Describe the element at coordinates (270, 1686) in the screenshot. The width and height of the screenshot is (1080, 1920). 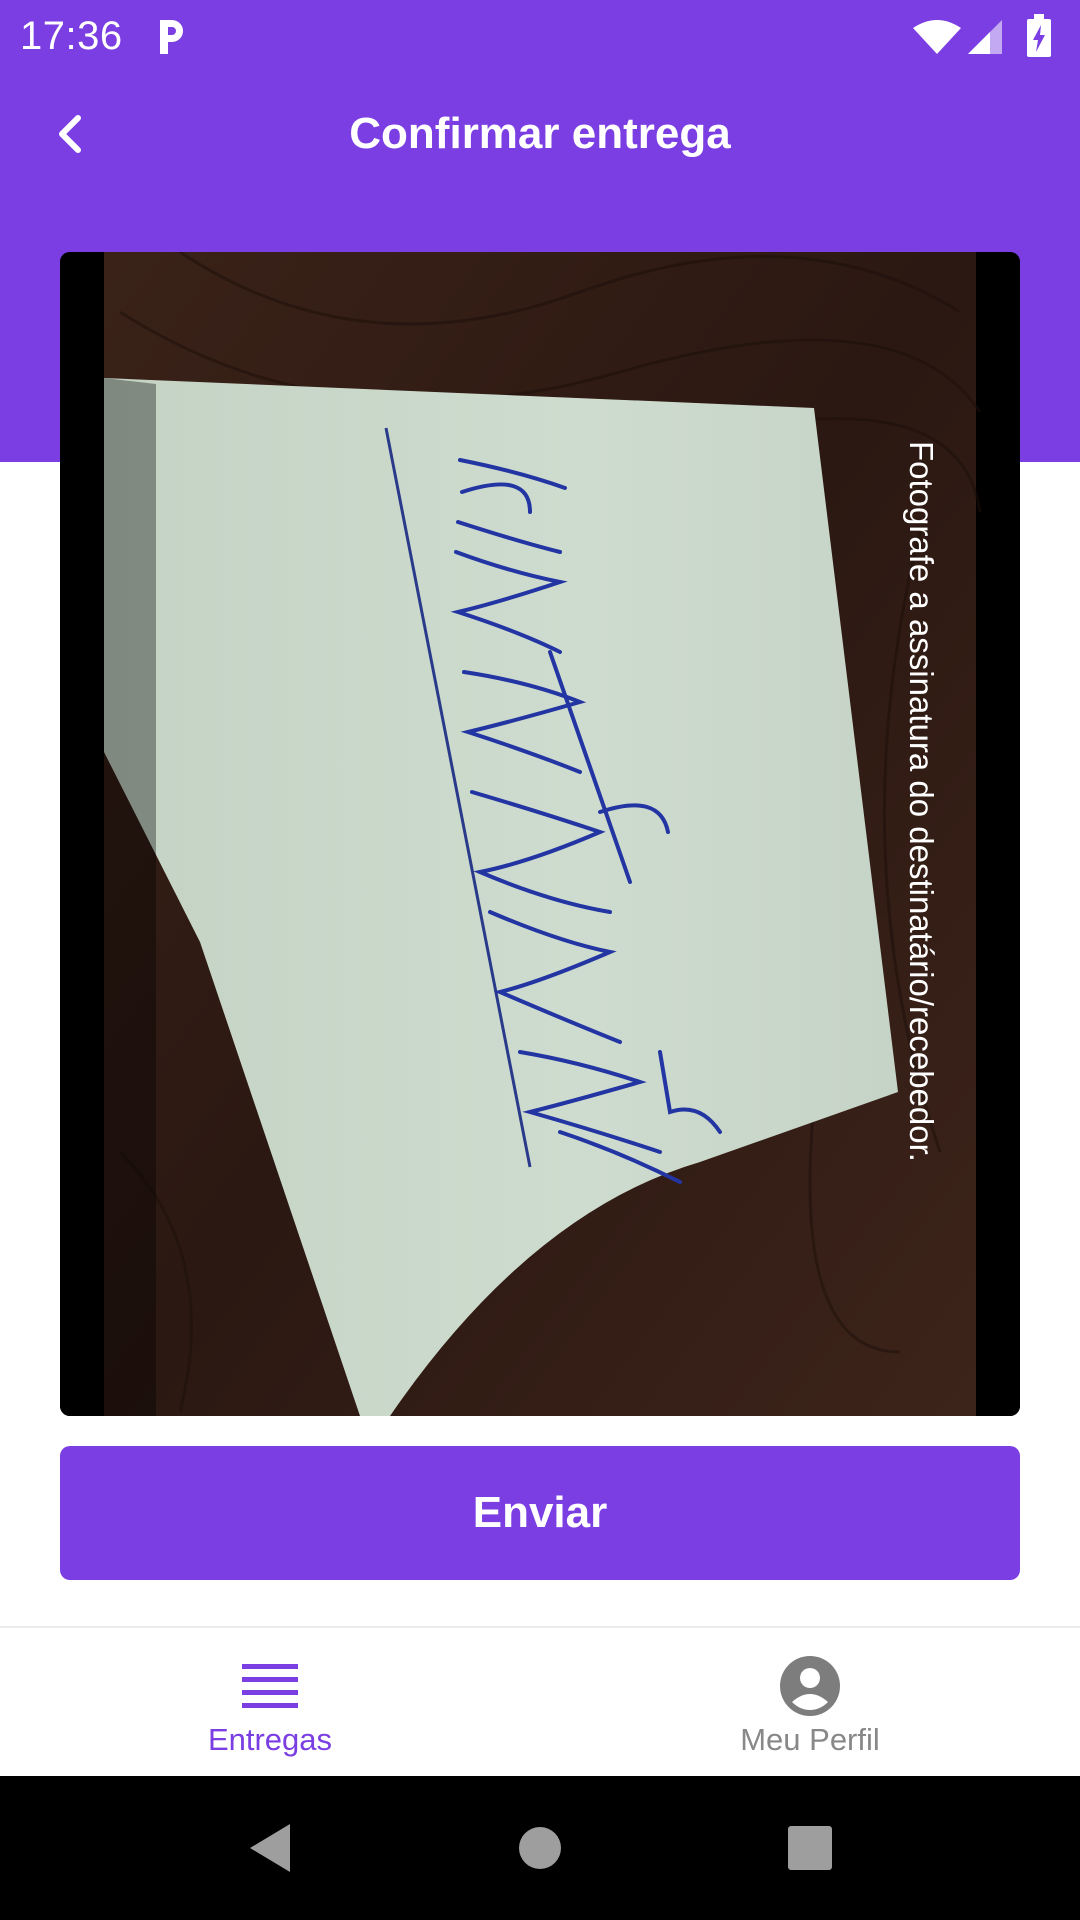
I see `list-icon` at that location.